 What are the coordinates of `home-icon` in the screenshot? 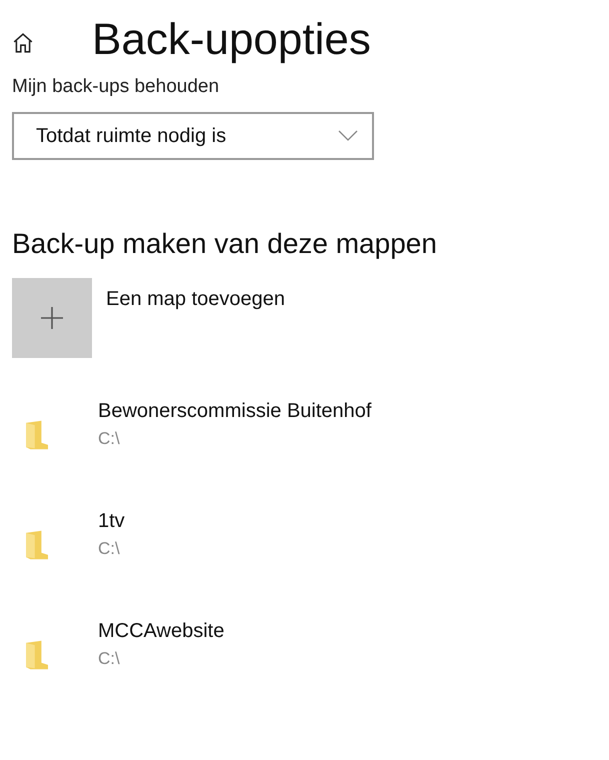 It's located at (23, 43).